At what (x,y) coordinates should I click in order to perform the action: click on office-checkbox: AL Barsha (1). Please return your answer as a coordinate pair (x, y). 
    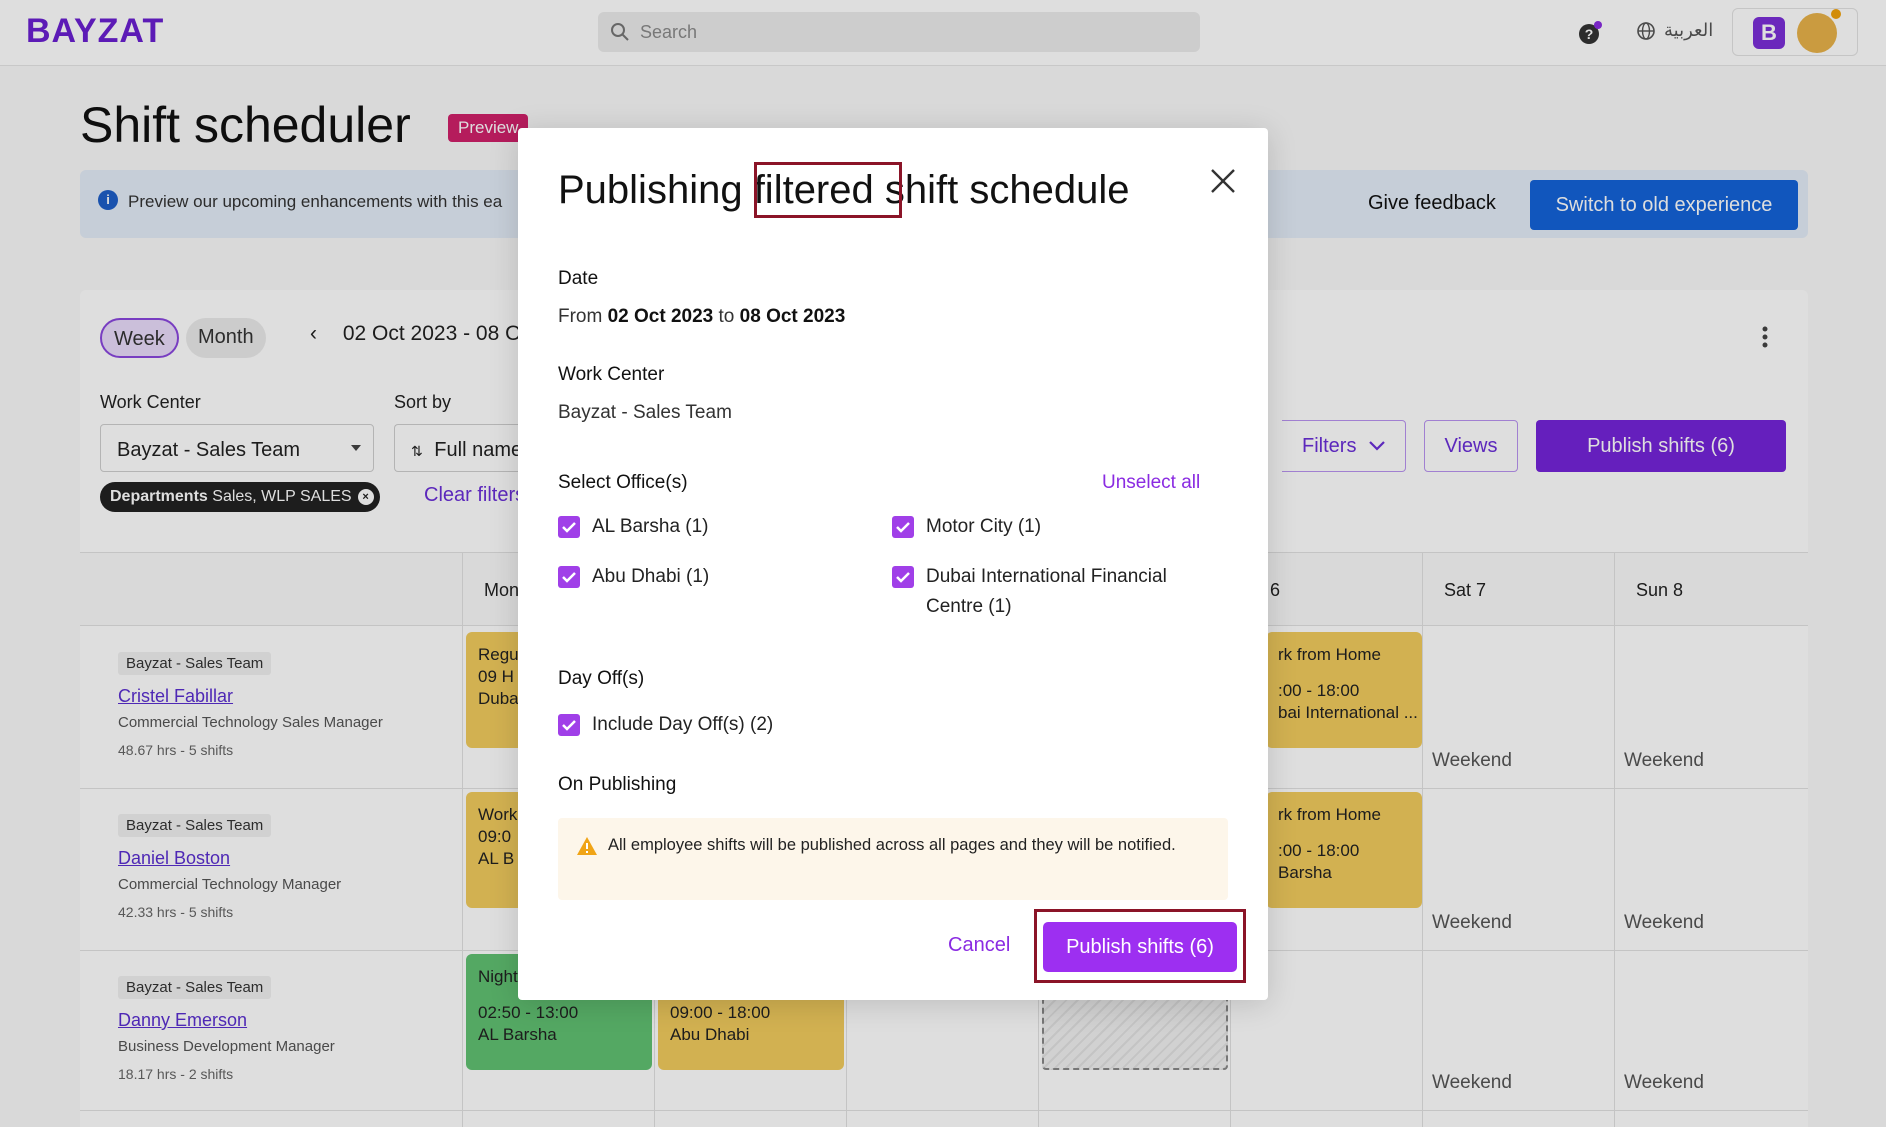
    Looking at the image, I should click on (633, 527).